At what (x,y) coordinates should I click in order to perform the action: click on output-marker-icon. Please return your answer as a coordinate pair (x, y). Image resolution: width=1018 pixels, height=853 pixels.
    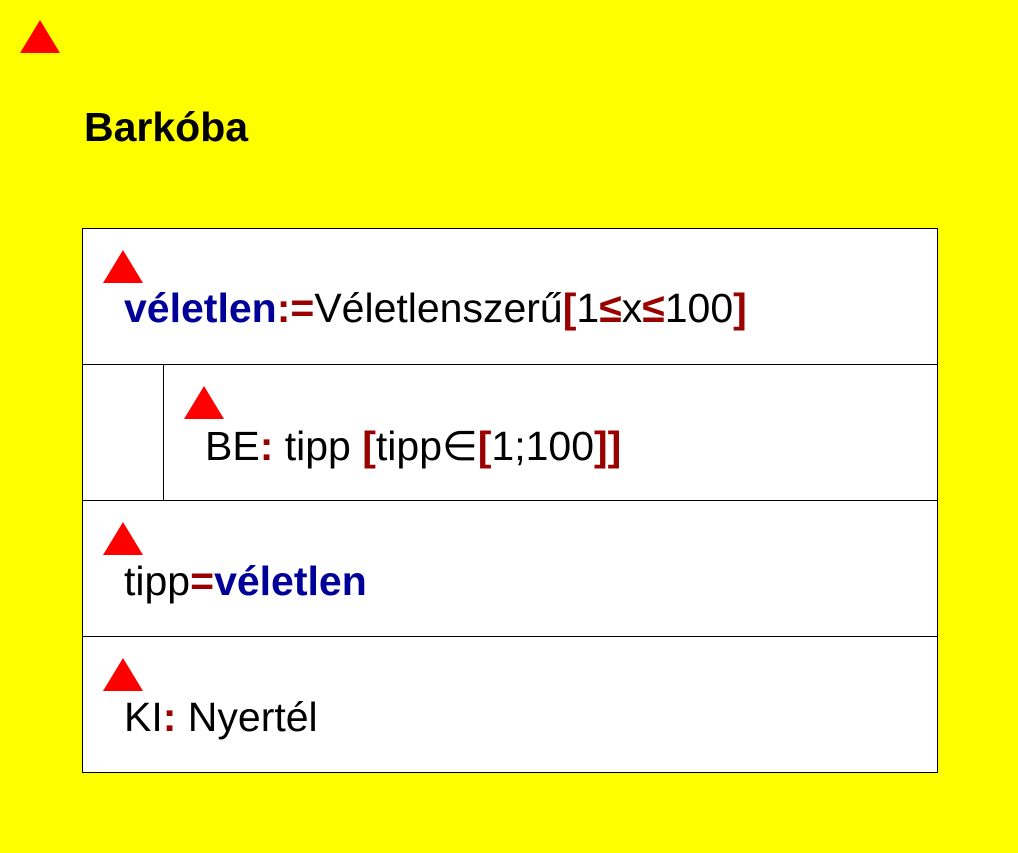
    Looking at the image, I should click on (123, 674).